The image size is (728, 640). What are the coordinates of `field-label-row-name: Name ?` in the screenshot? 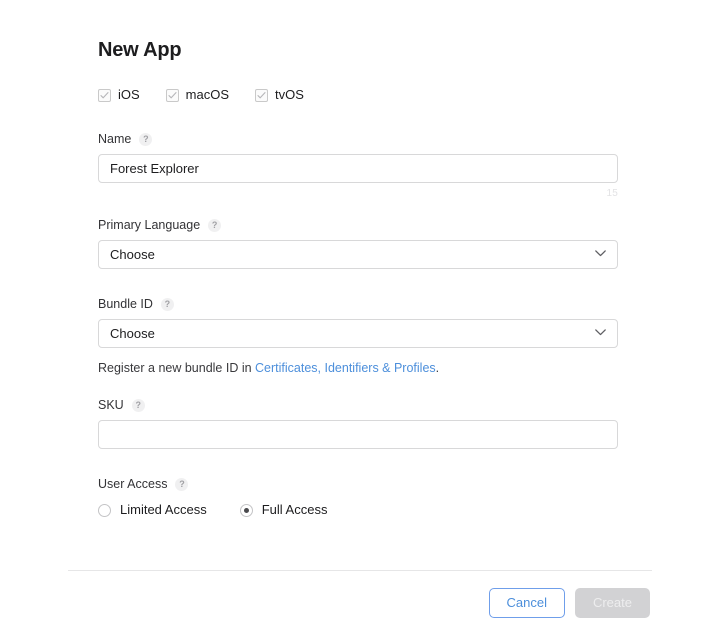 It's located at (358, 139).